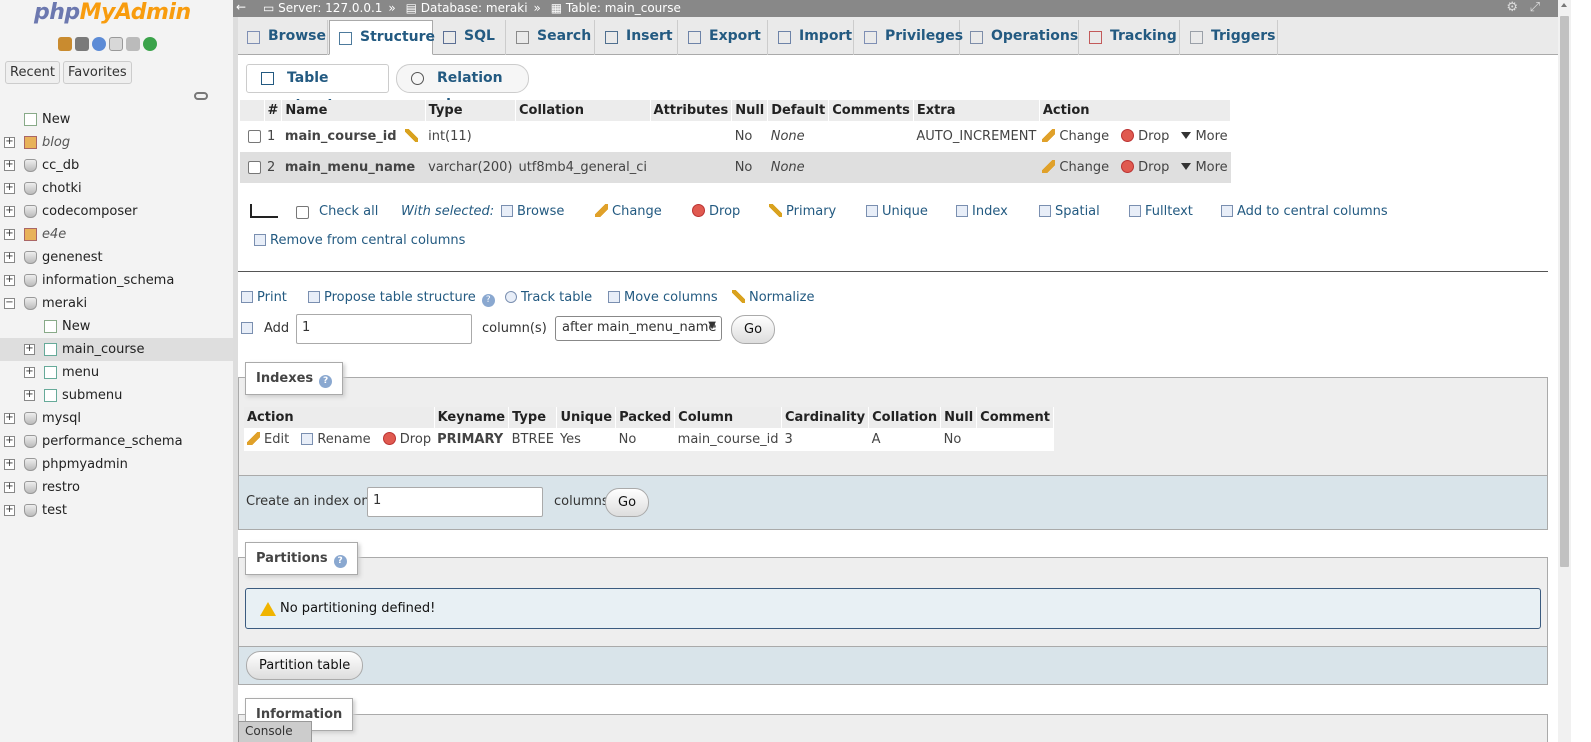  I want to click on collapse-icon: −, so click(9, 303).